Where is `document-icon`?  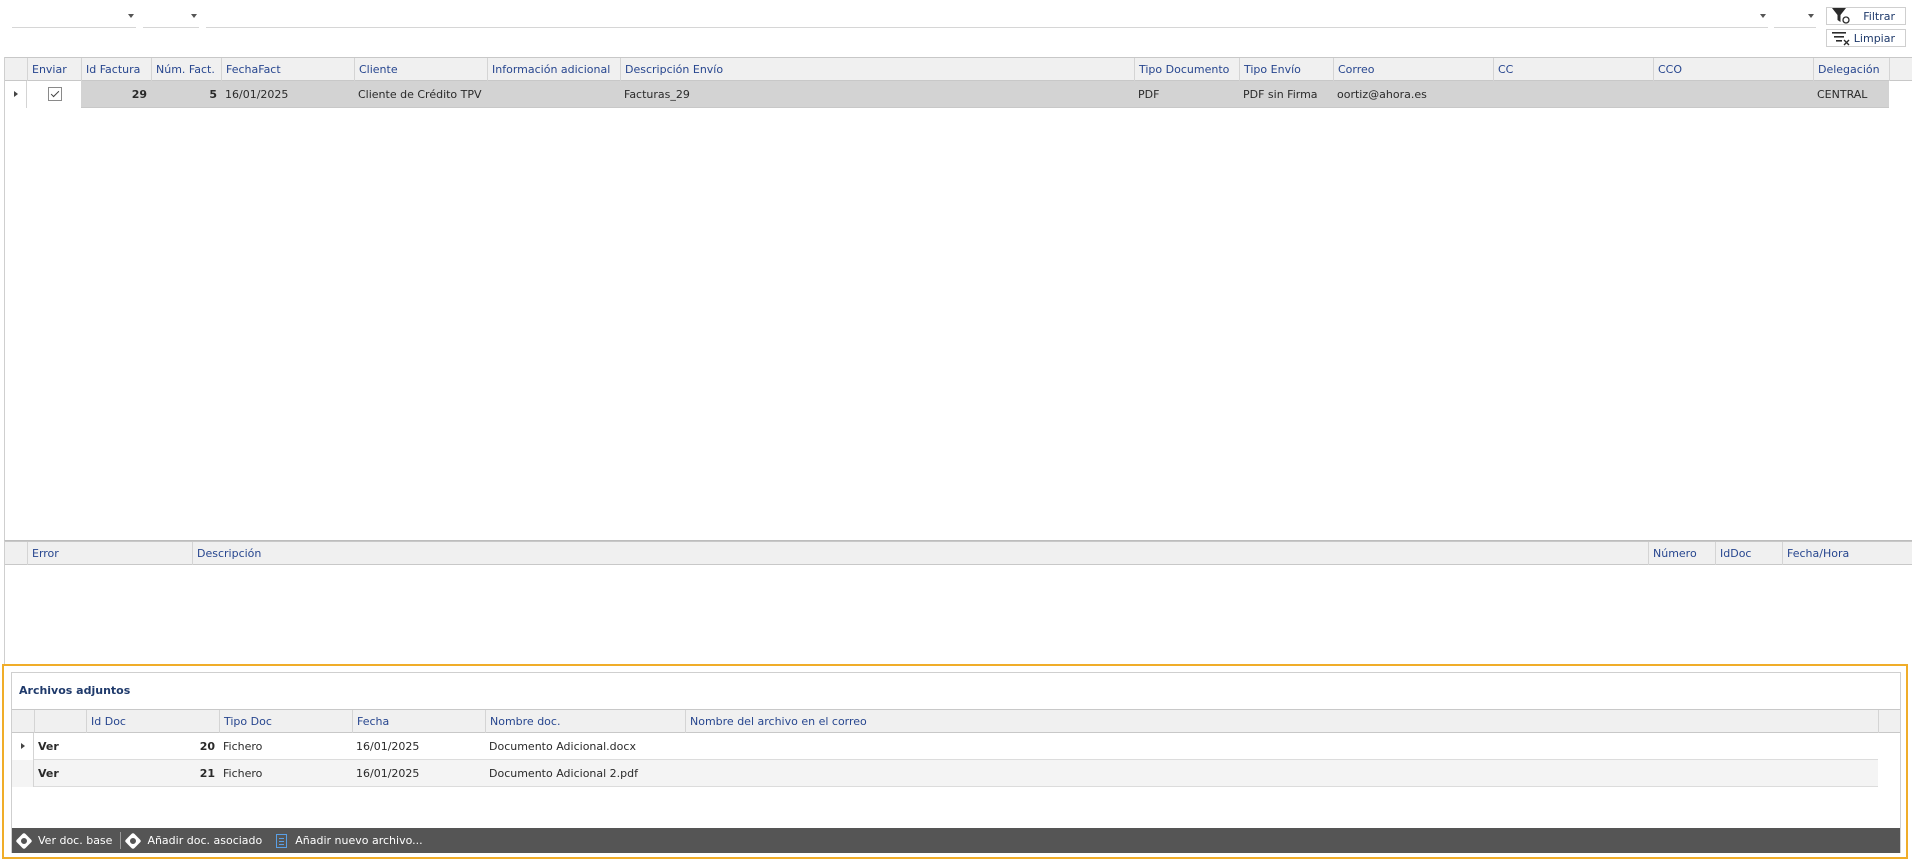
document-icon is located at coordinates (282, 840).